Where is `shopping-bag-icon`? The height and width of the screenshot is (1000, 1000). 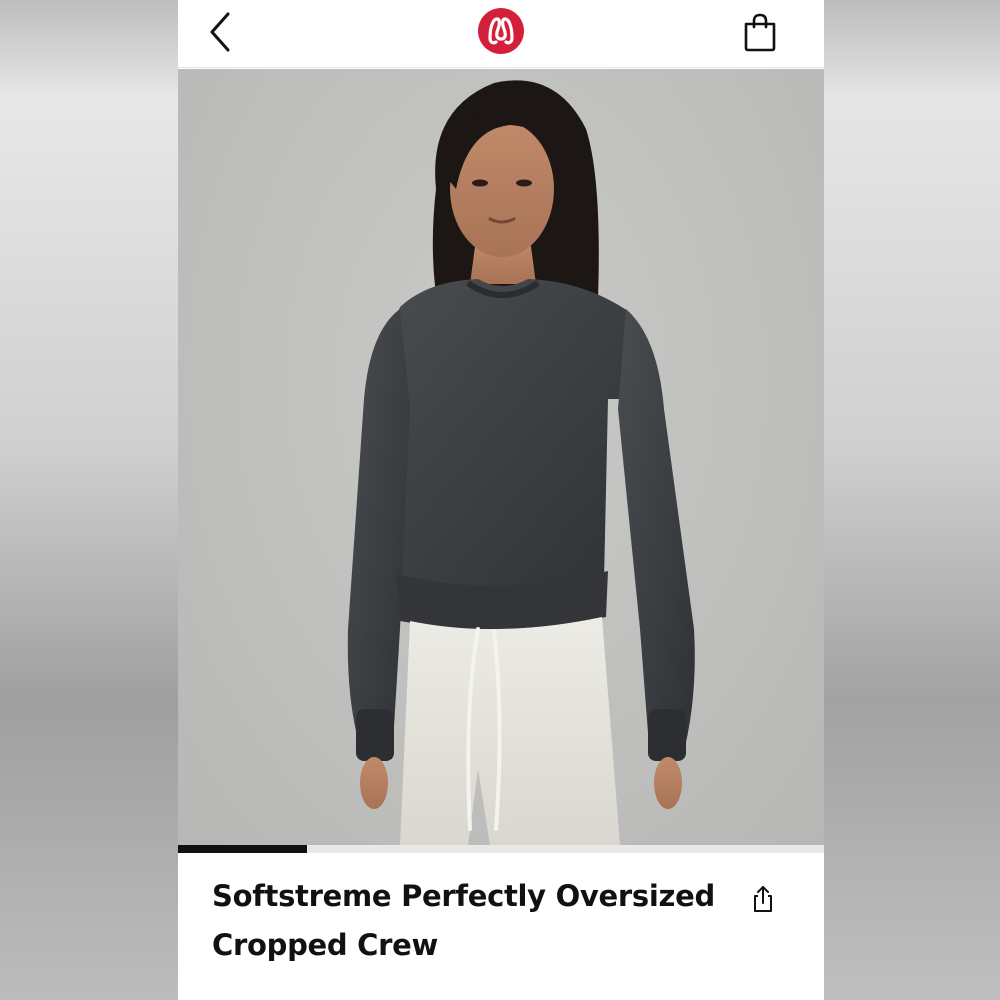 shopping-bag-icon is located at coordinates (760, 32).